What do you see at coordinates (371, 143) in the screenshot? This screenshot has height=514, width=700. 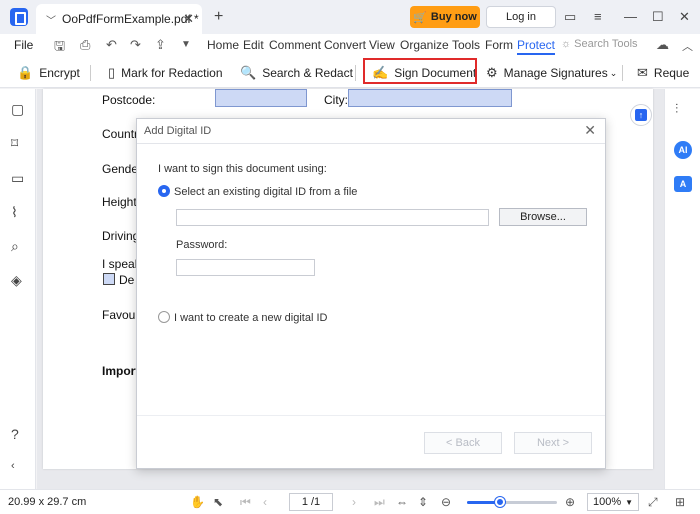 I see `dialog-divider` at bounding box center [371, 143].